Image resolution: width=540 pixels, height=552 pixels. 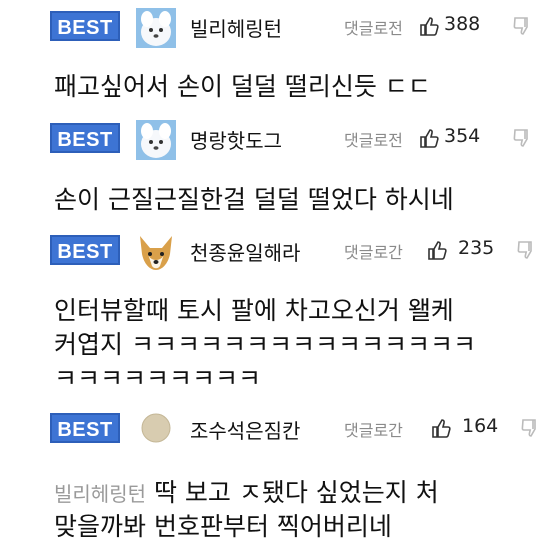 I want to click on comment-text: 패고싶어서 손이 덜덜 떨리신듯 ㄷㄷ, so click(x=242, y=86).